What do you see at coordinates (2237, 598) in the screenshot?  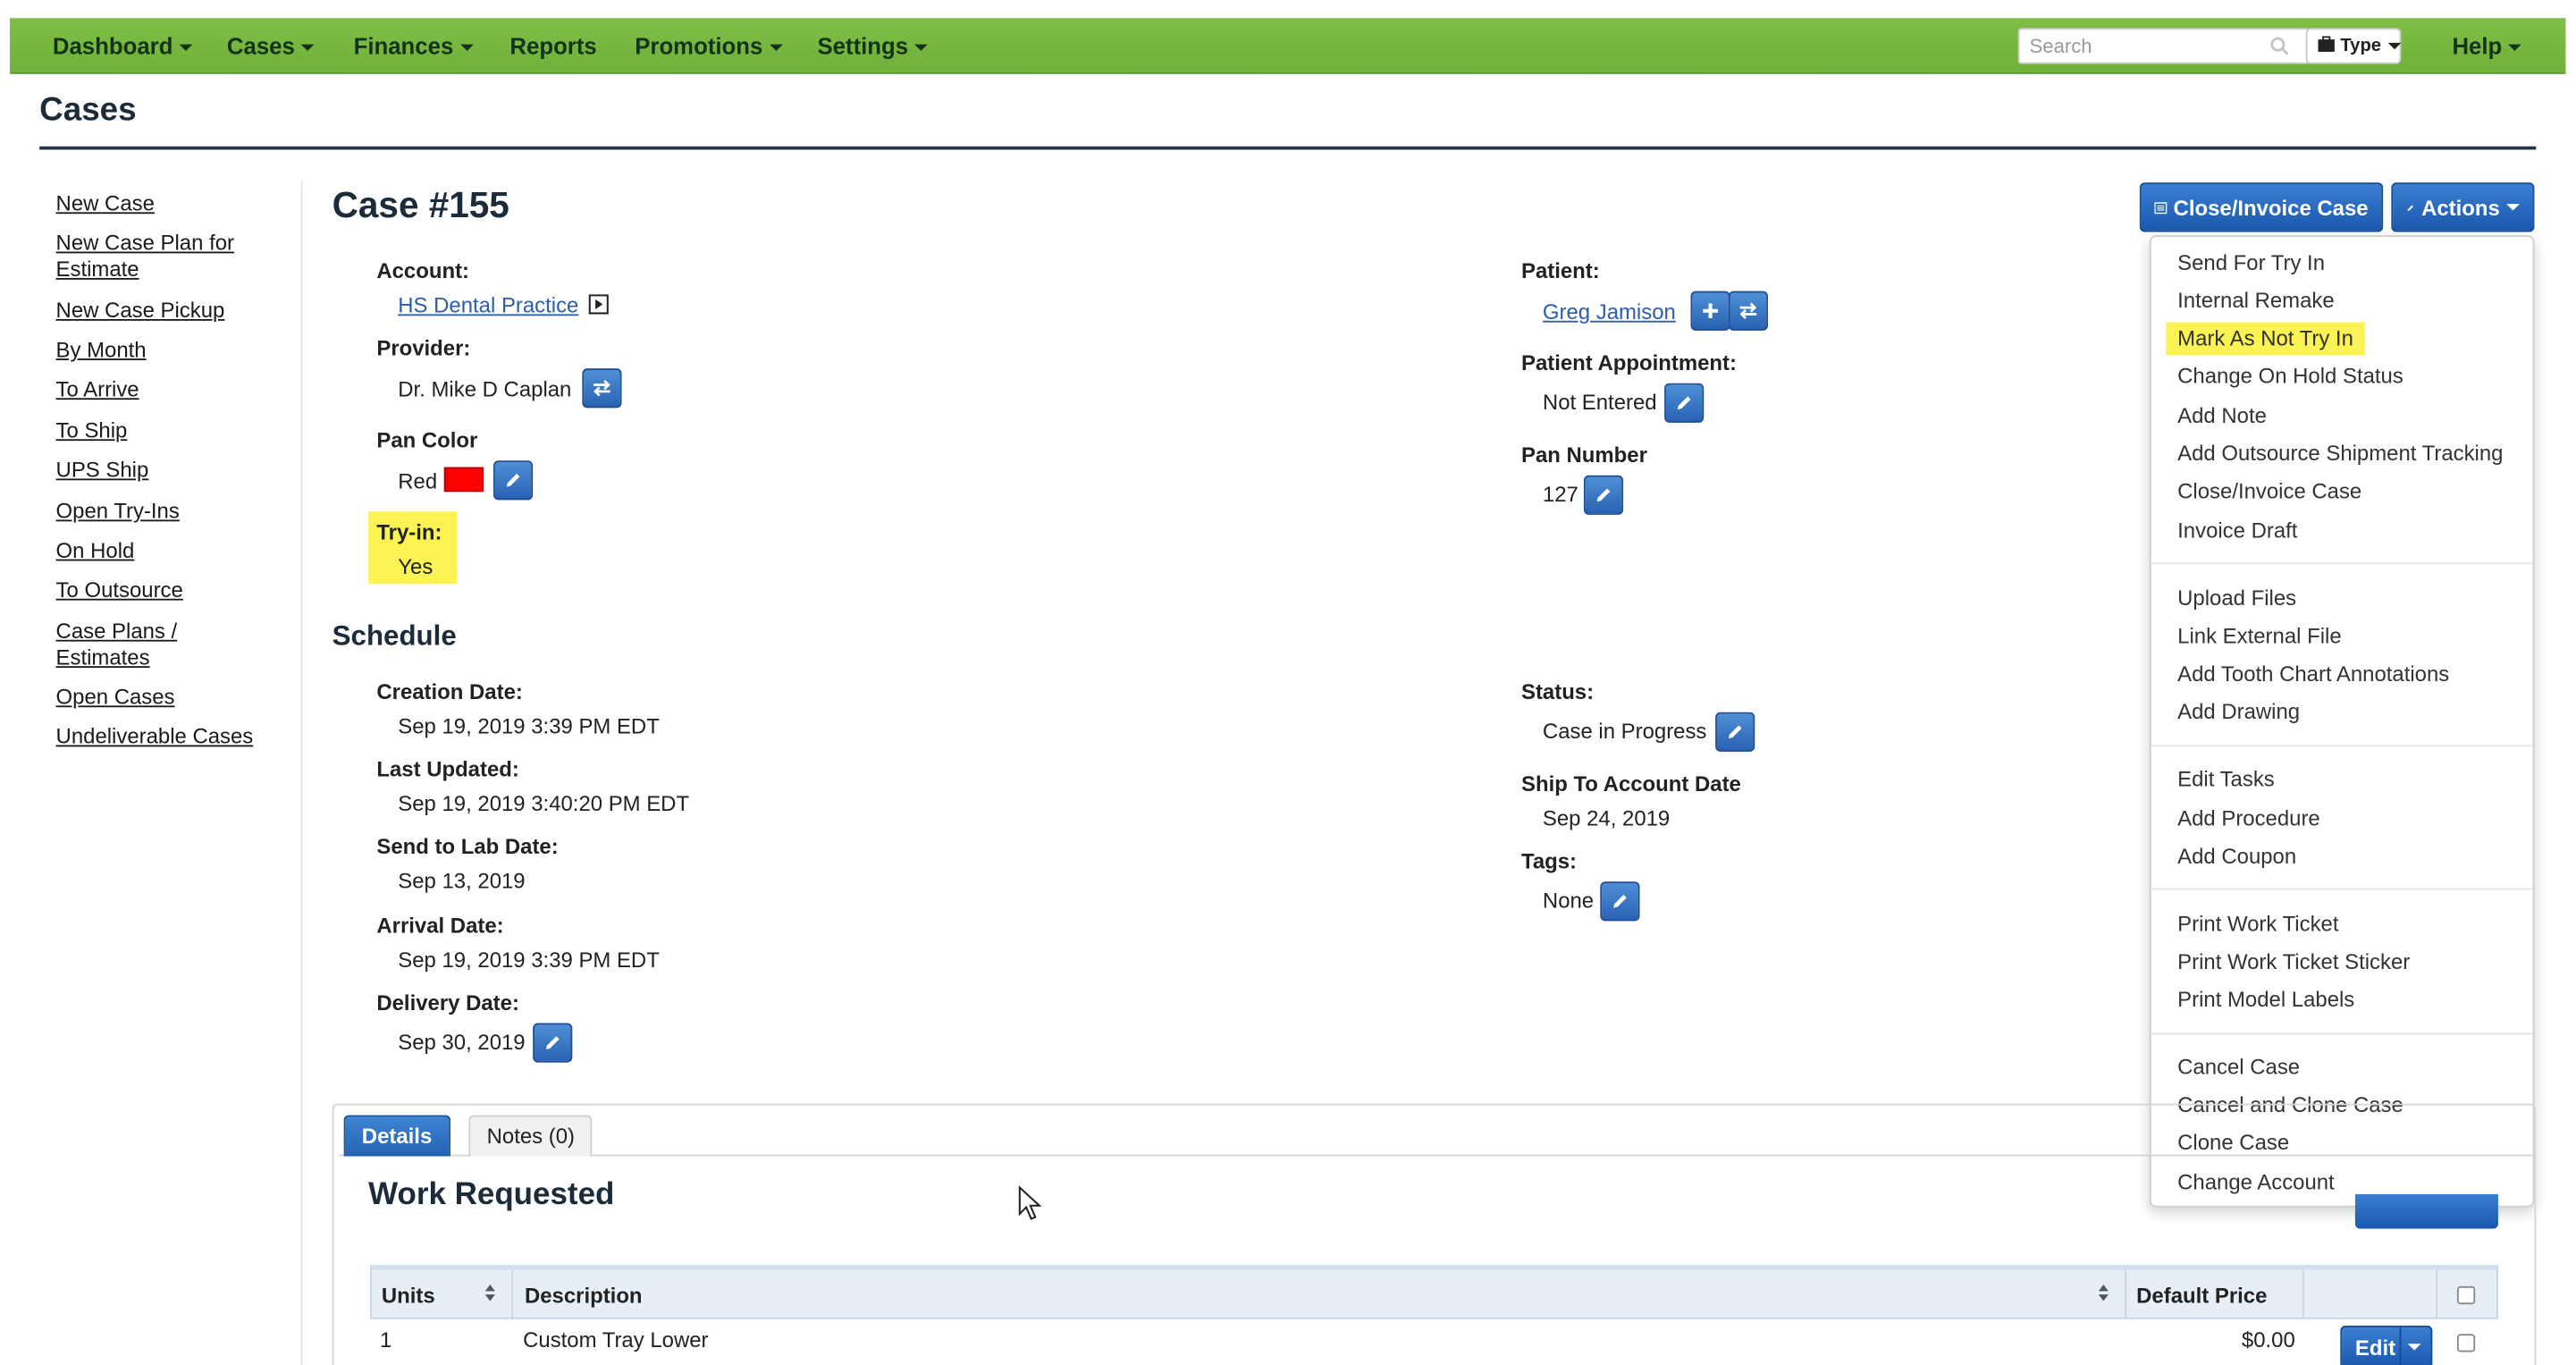 I see `menu-upload-files: Upload Files` at bounding box center [2237, 598].